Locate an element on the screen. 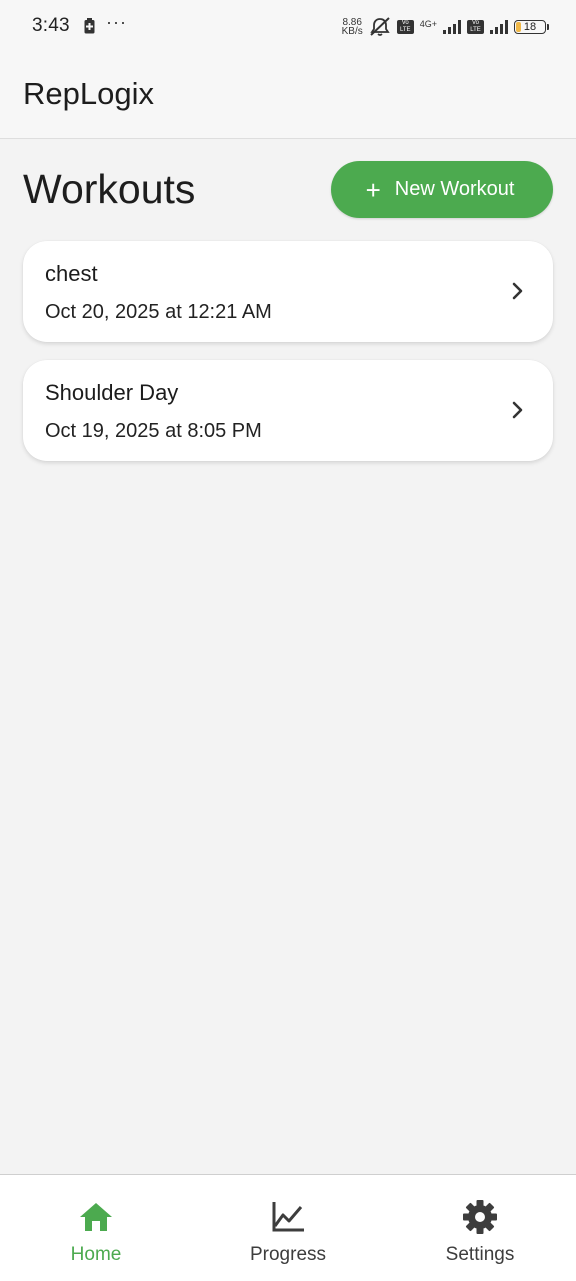  workout-date: Oct 19, 2025 at 8:05 PM is located at coordinates (153, 431).